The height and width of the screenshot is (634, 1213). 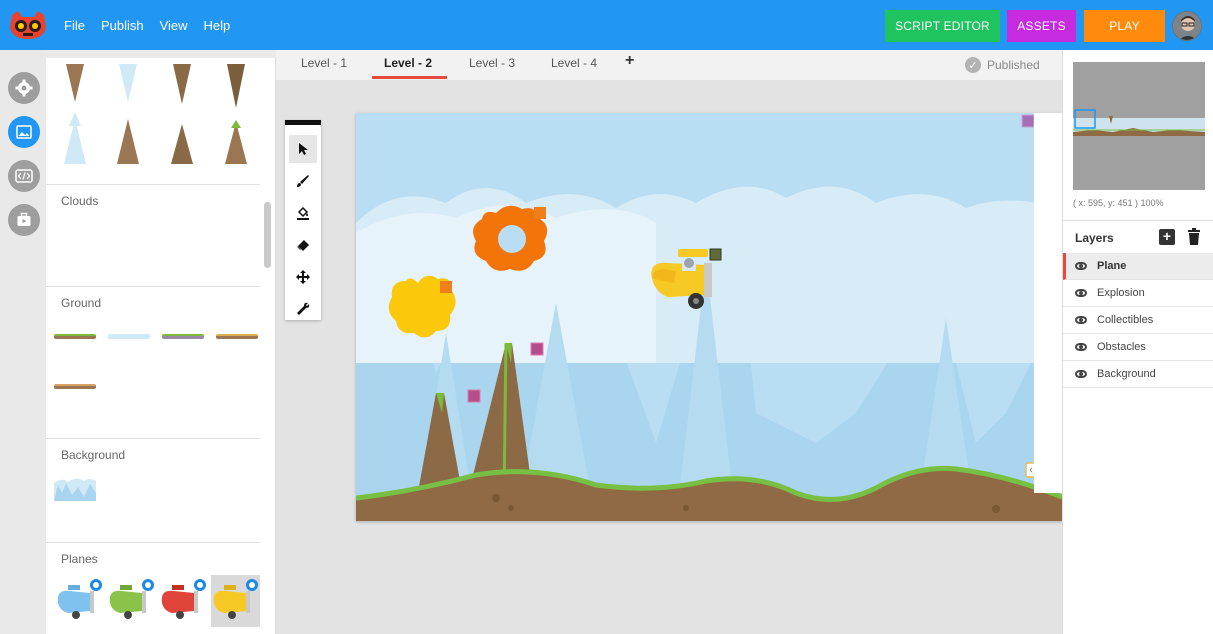 What do you see at coordinates (153, 235) in the screenshot?
I see `asset-section-clouds: Clouds` at bounding box center [153, 235].